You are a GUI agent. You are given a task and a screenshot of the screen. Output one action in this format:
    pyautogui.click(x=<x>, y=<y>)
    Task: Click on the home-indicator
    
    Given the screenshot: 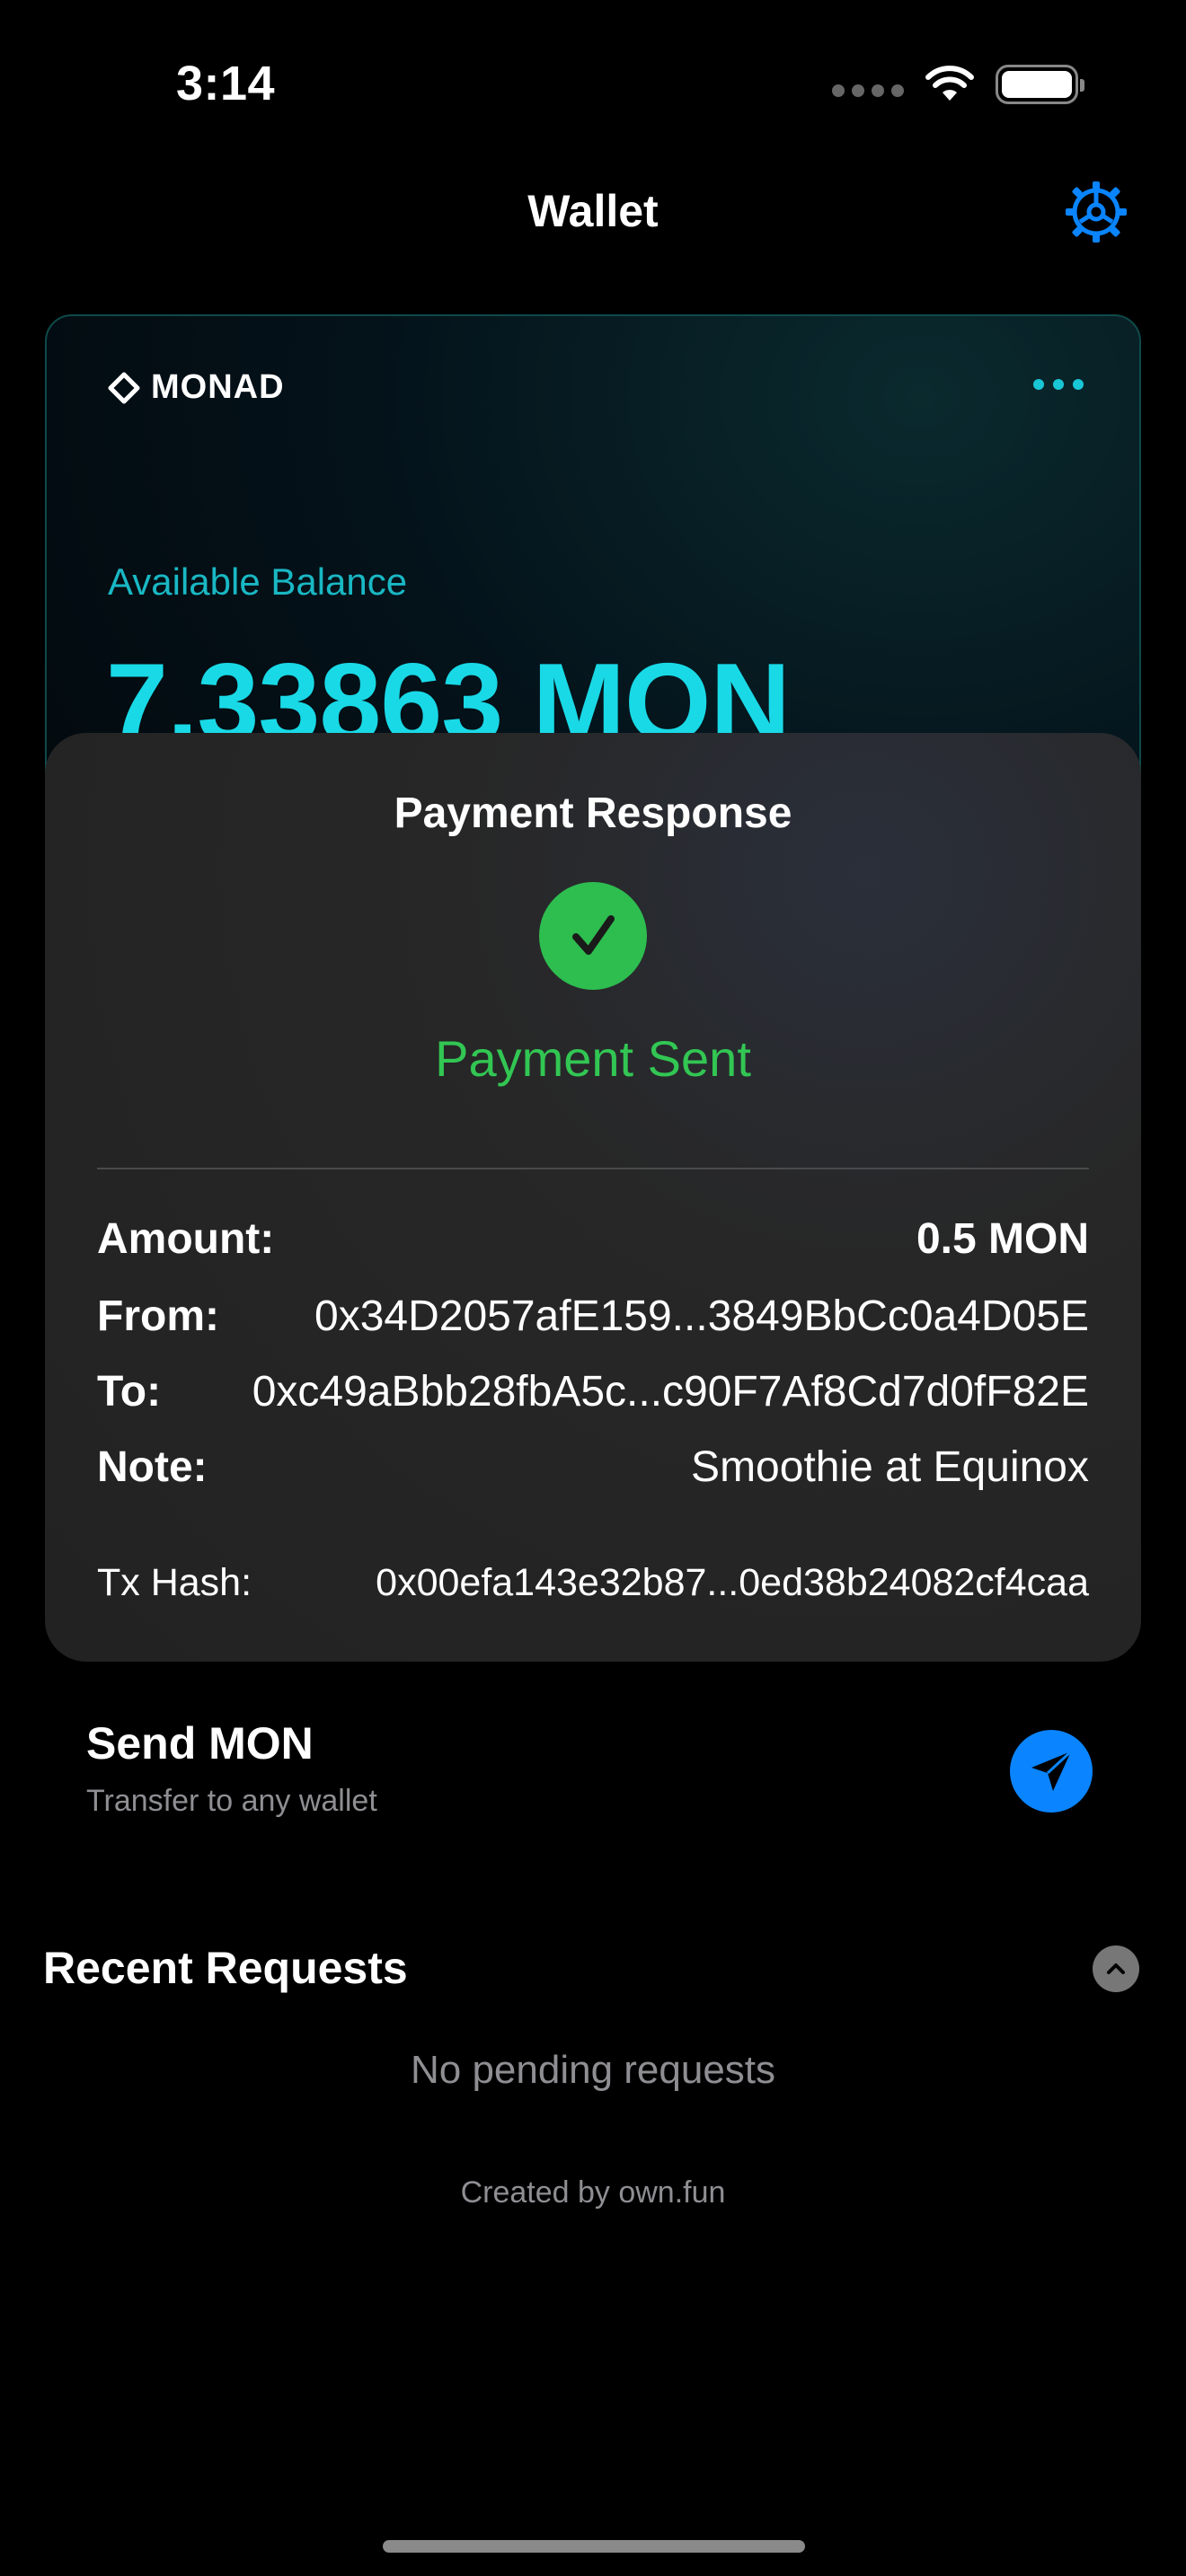 What is the action you would take?
    pyautogui.click(x=594, y=2546)
    